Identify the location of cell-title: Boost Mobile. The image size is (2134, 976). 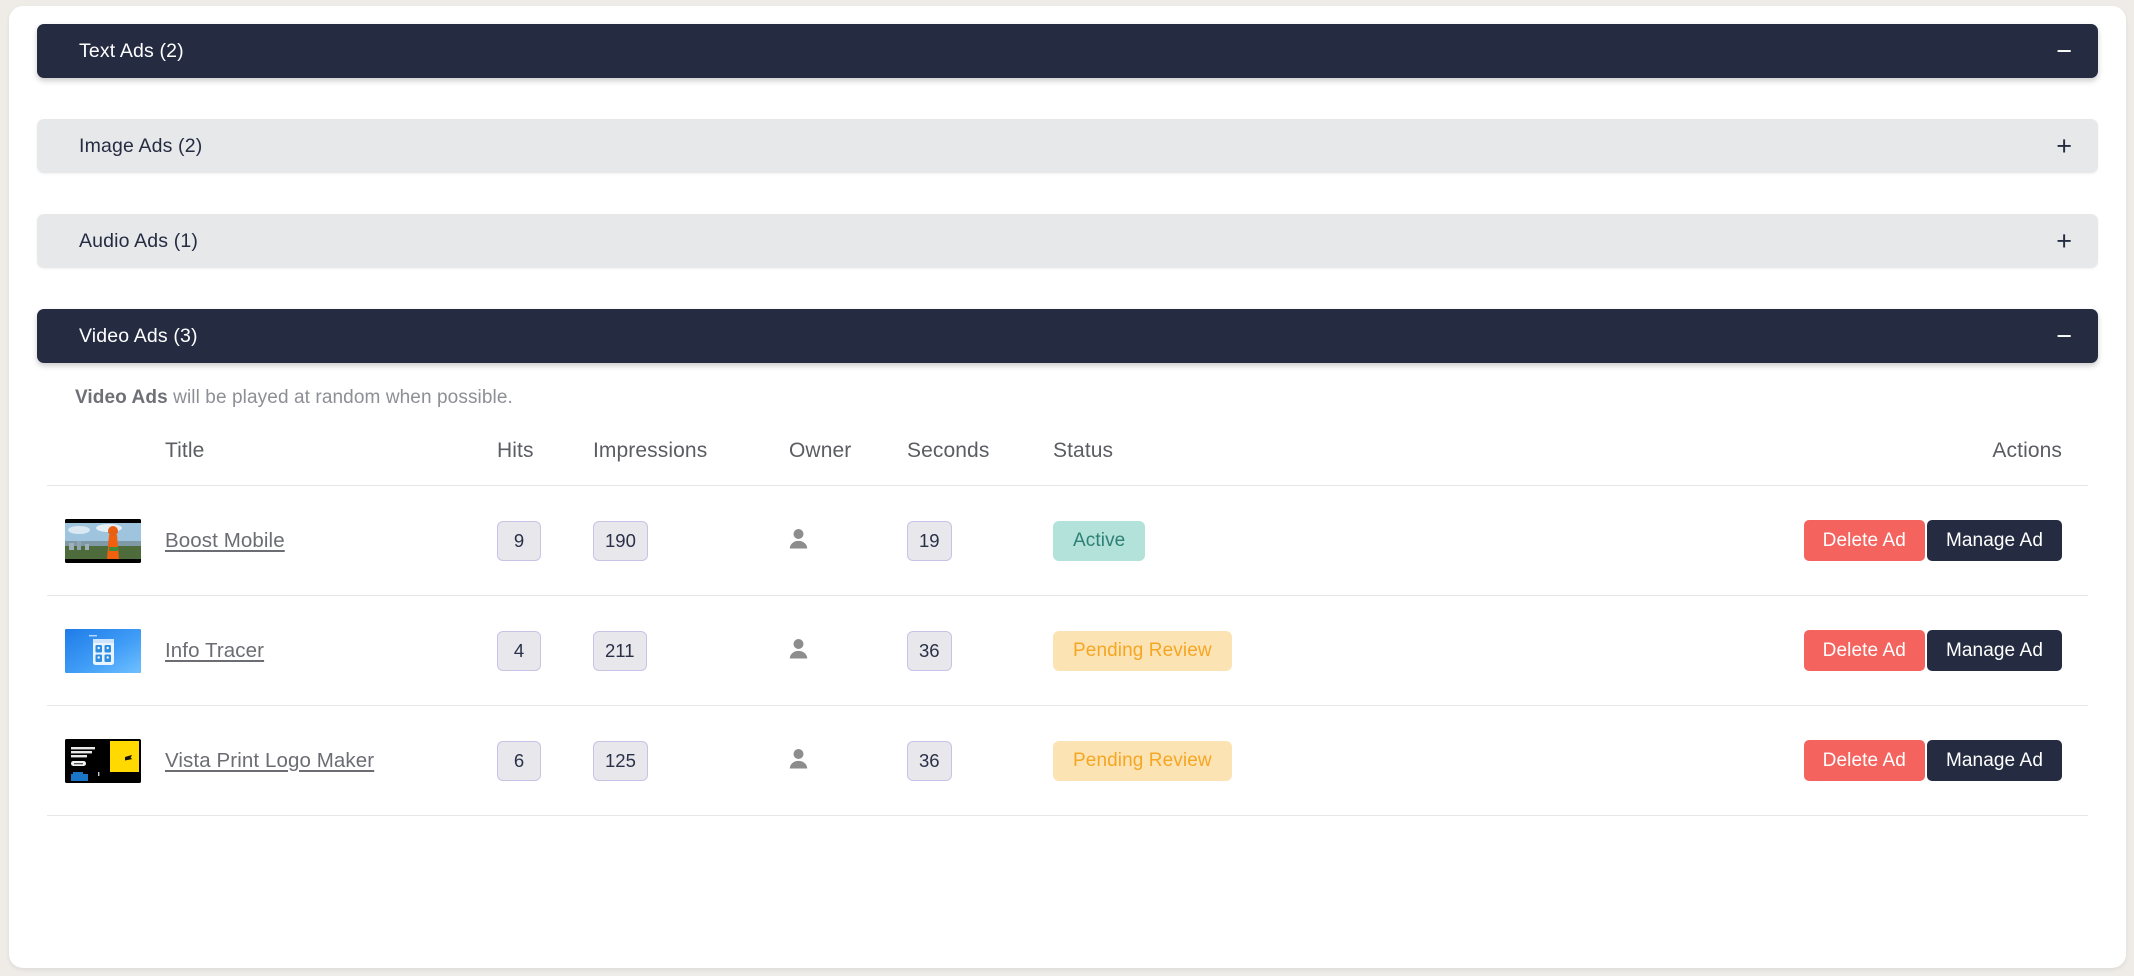
(331, 540).